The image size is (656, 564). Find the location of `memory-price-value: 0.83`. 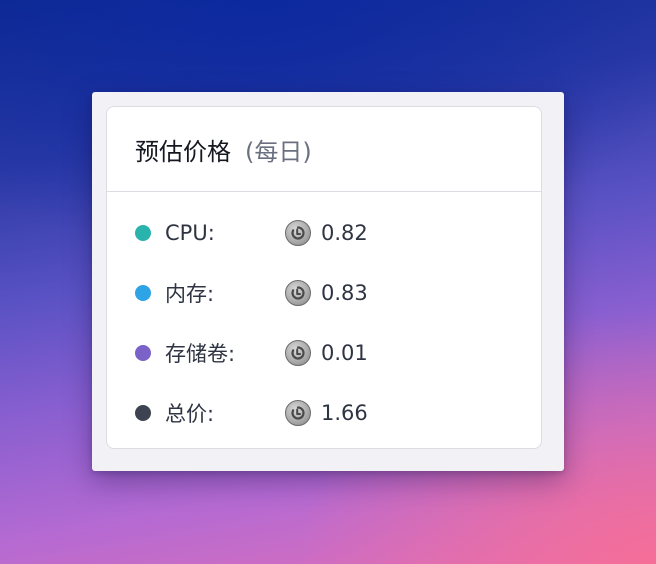

memory-price-value: 0.83 is located at coordinates (344, 293).